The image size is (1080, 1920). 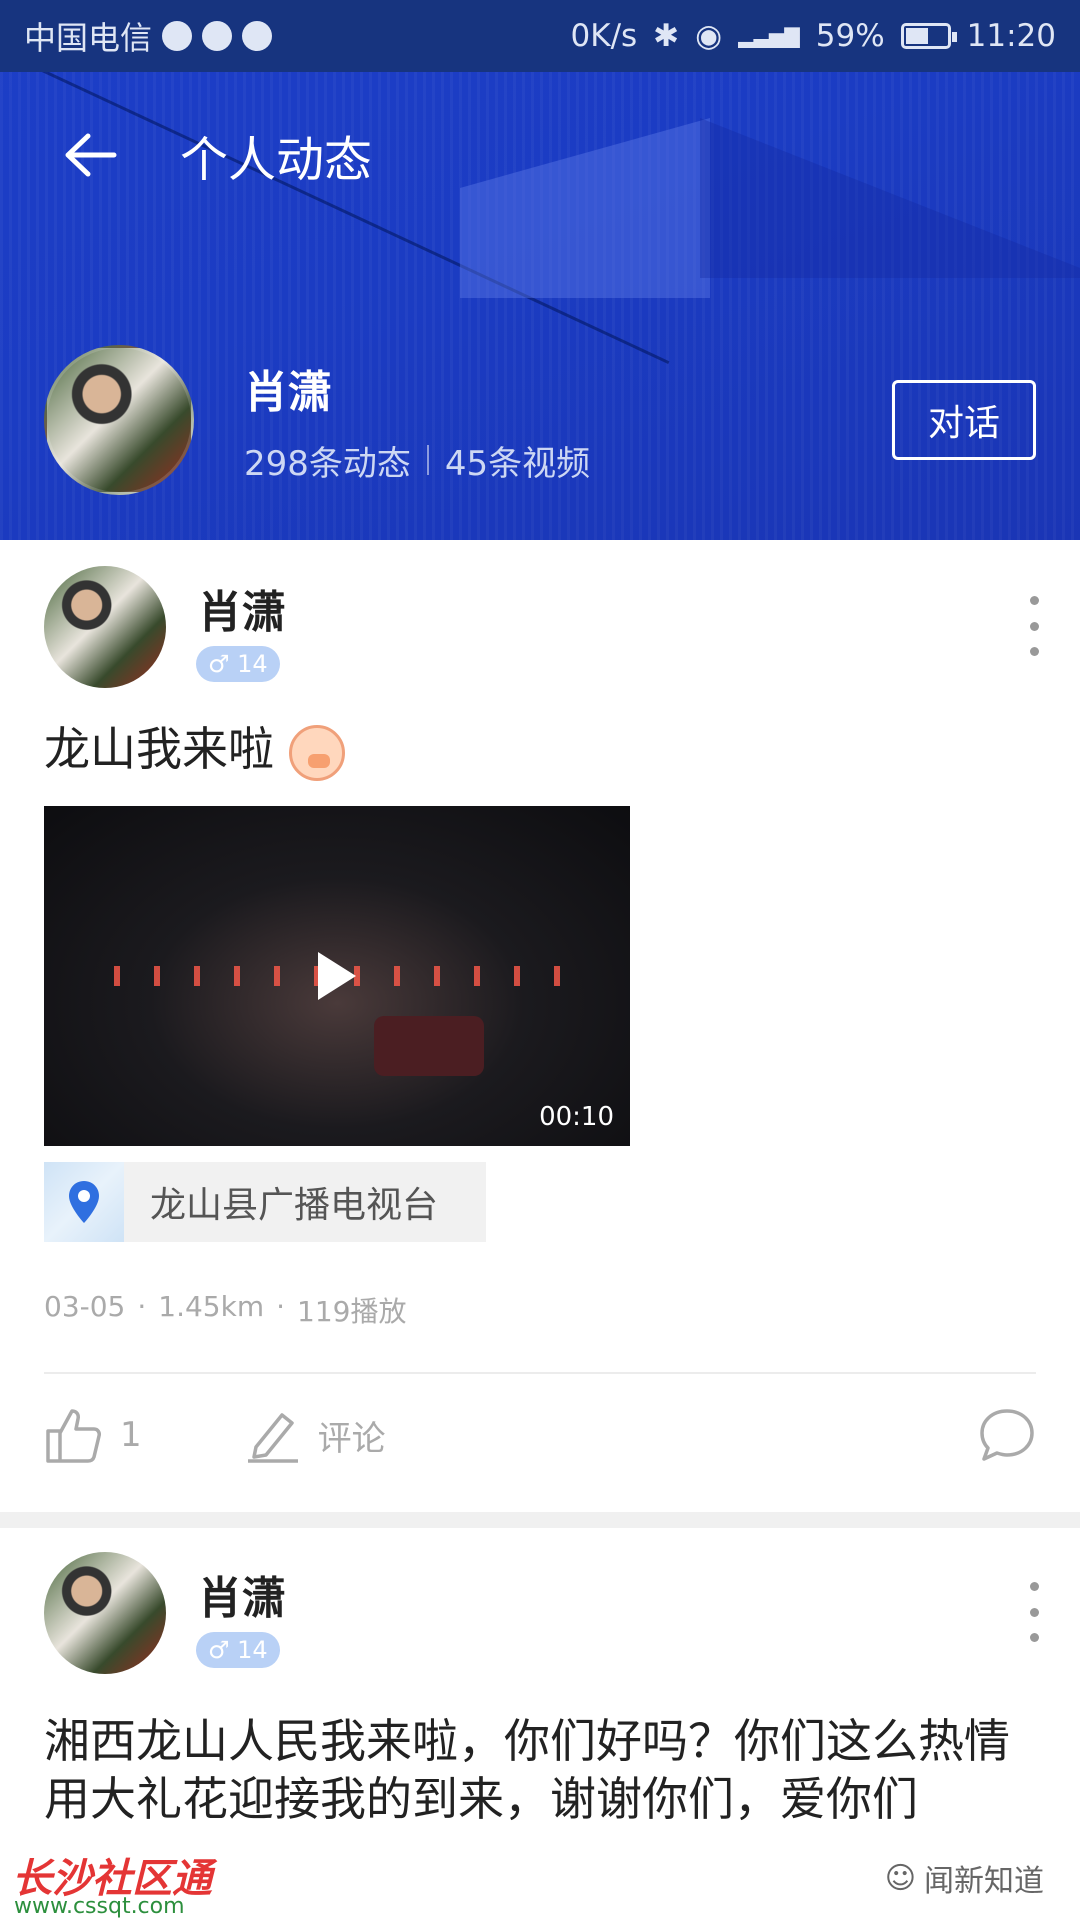 I want to click on comment-button: 评论, so click(x=316, y=1435).